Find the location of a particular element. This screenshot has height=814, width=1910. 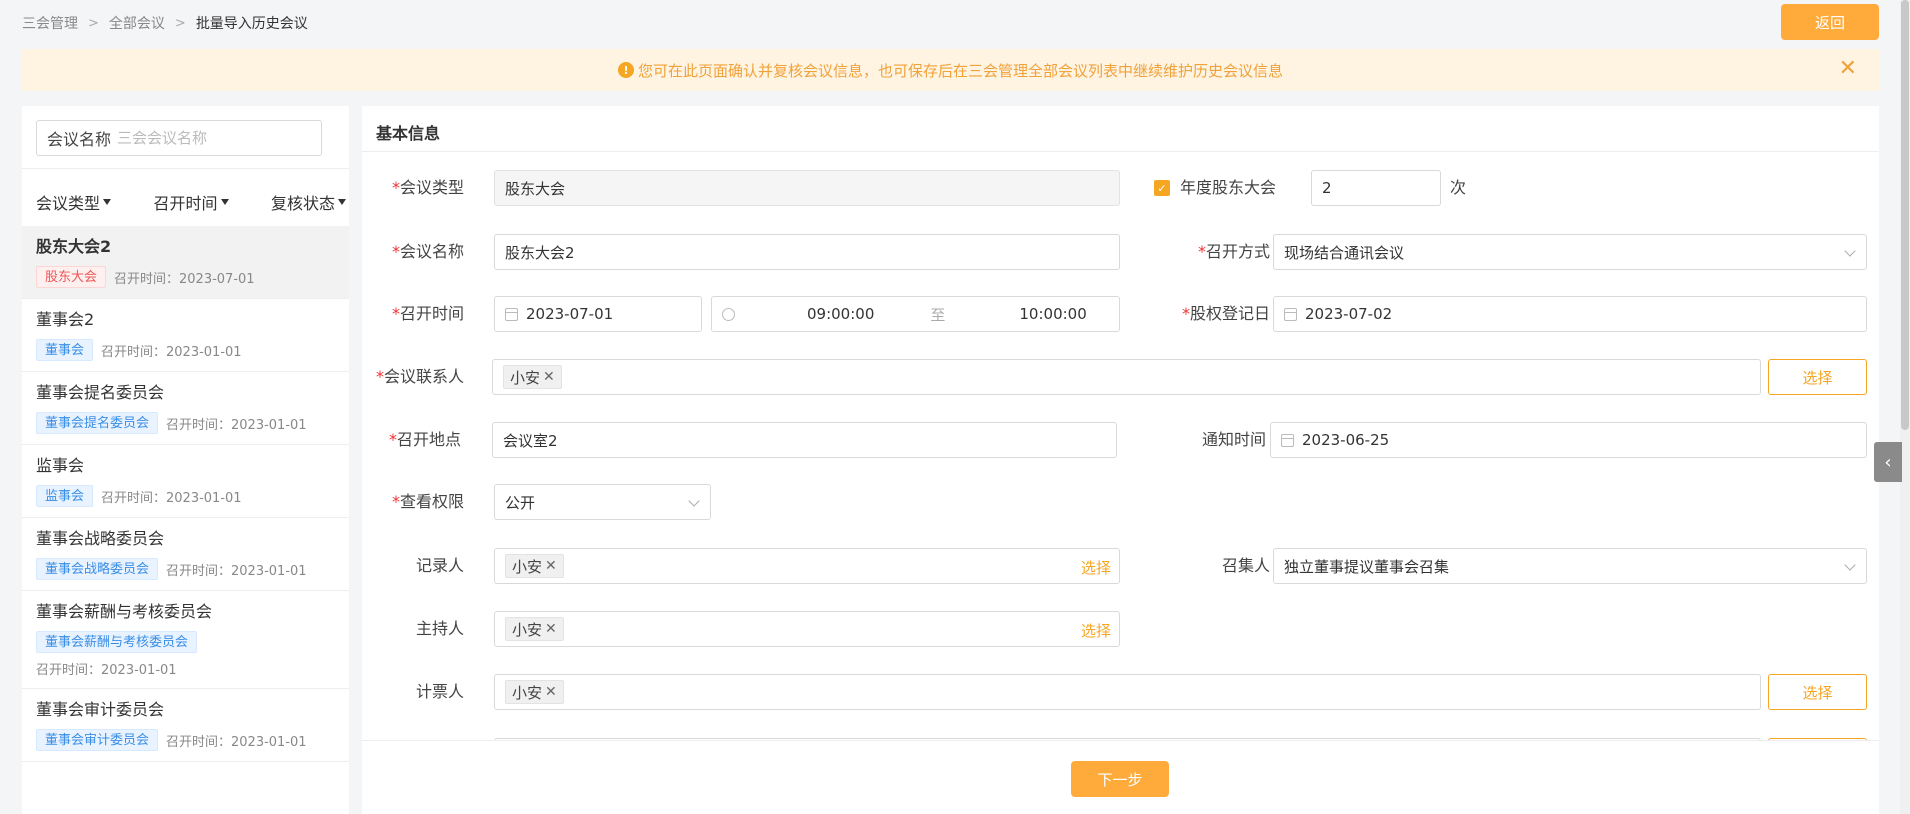

filter-bar: 会议类型 召开时间 复核状态 is located at coordinates (191, 202).